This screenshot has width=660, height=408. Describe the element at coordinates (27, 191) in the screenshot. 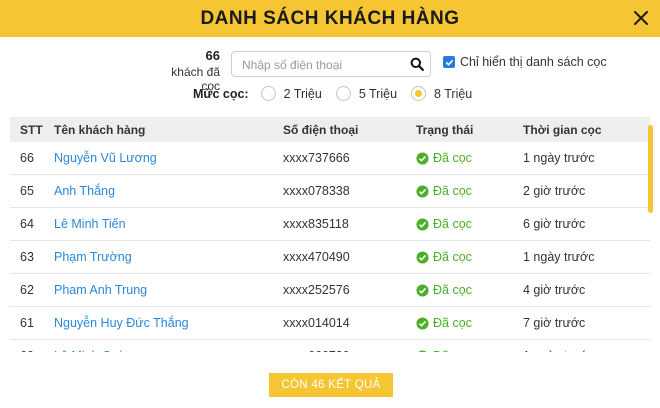

I see `row-stt: 65` at that location.